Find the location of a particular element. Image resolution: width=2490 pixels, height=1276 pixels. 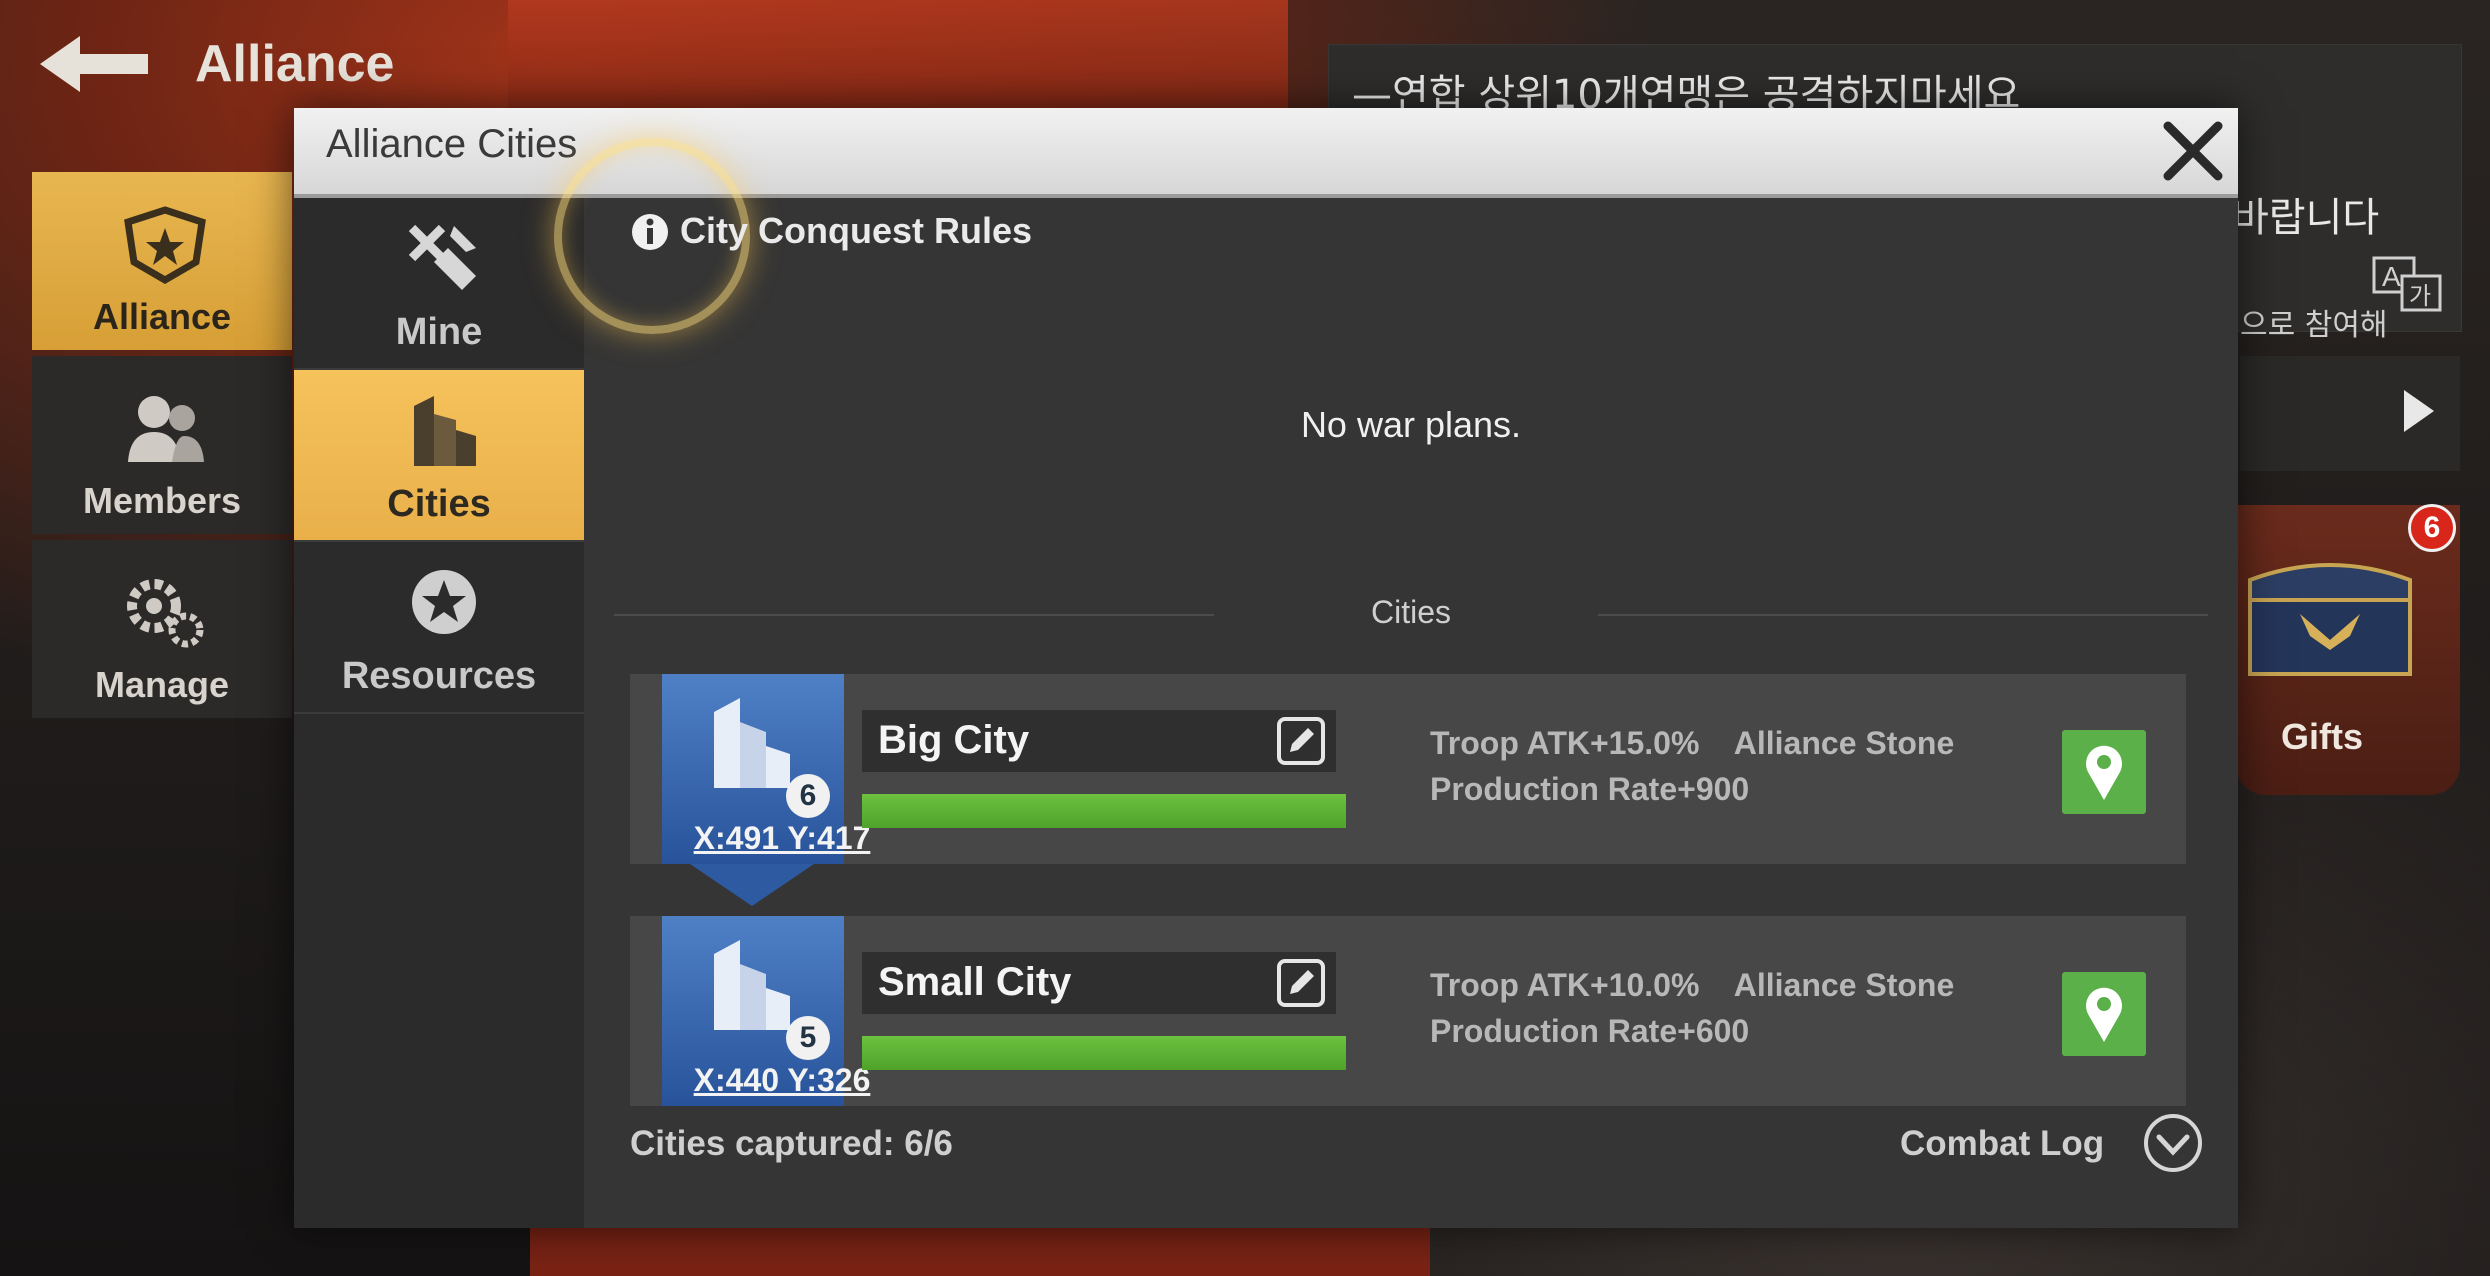

tab-label: Cities is located at coordinates (439, 504).